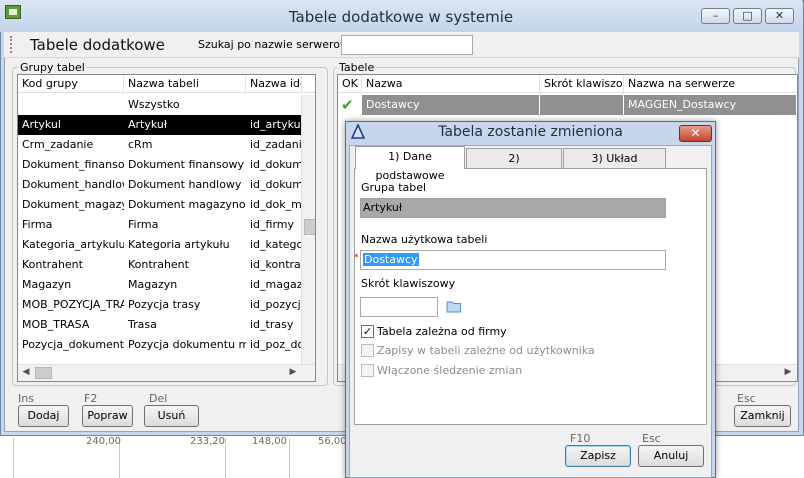 The width and height of the screenshot is (804, 478). Describe the element at coordinates (399, 307) in the screenshot. I see `shortcut-field` at that location.